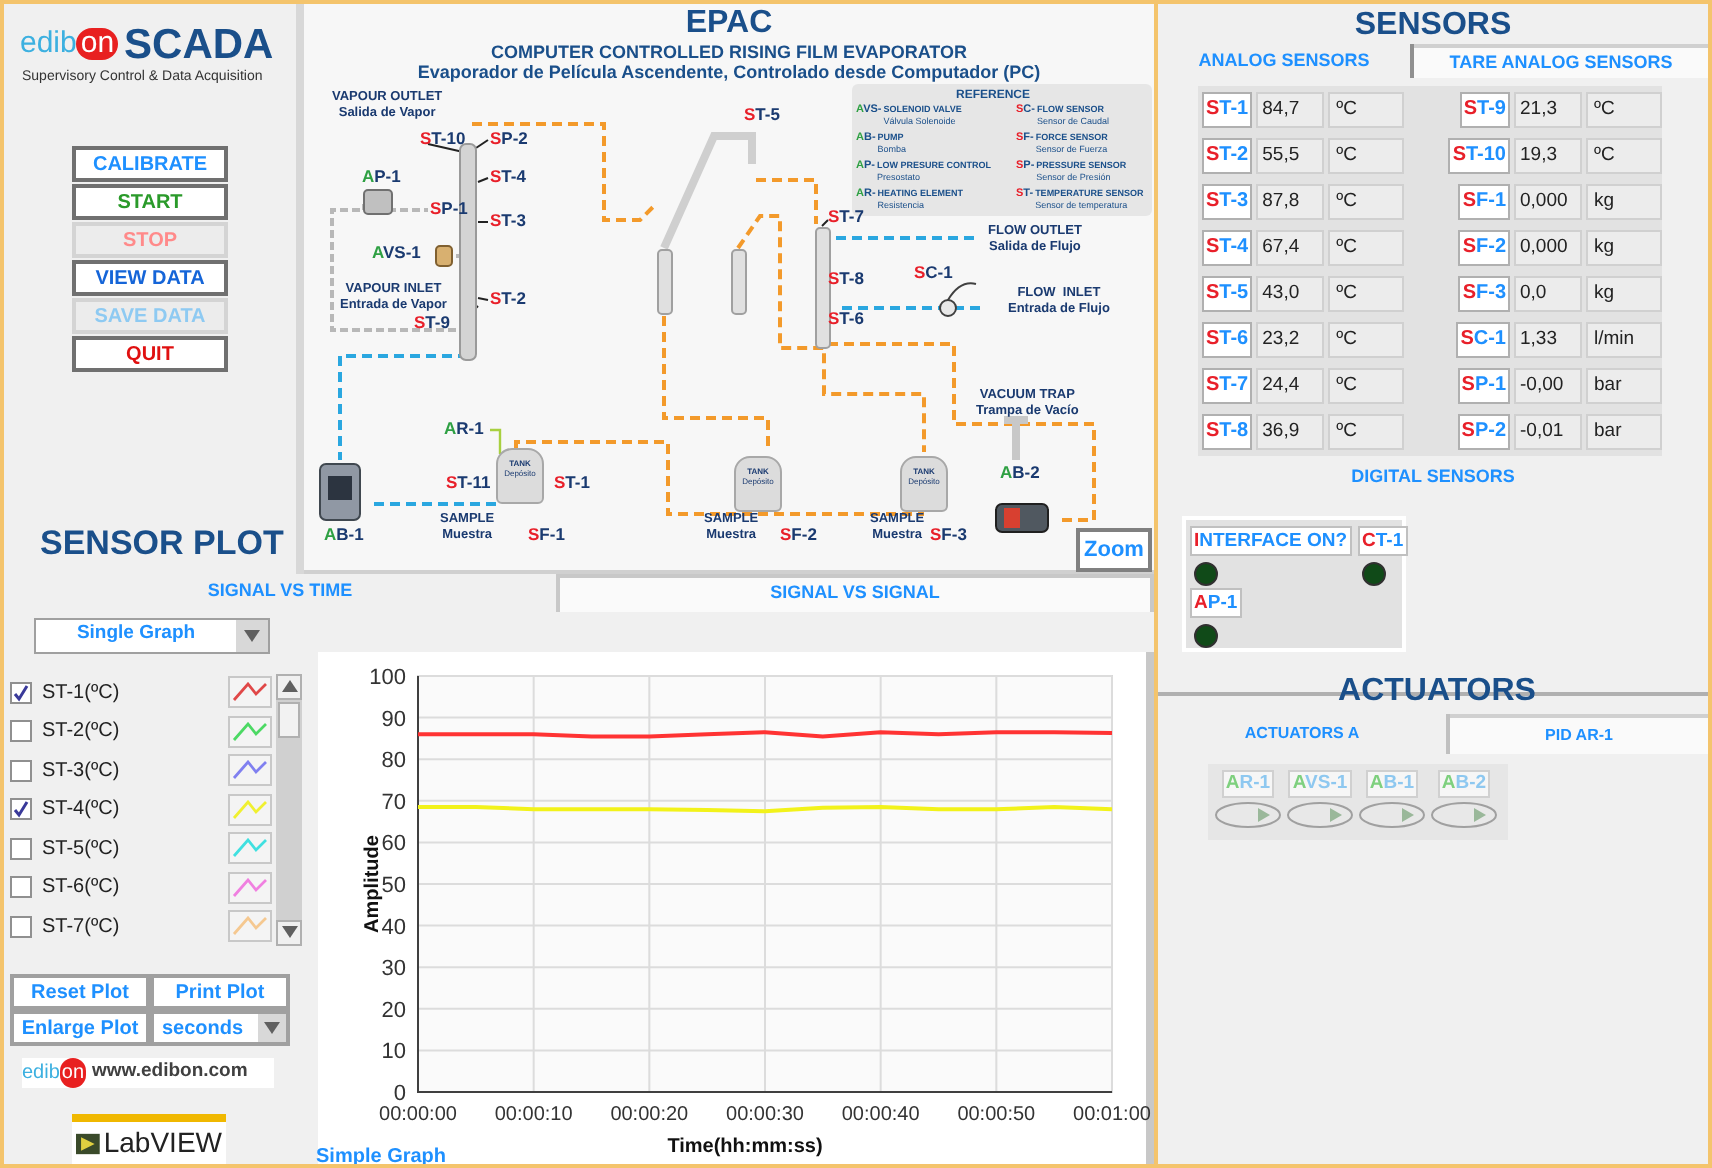 Image resolution: width=1712 pixels, height=1168 pixels. What do you see at coordinates (729, 24) in the screenshot?
I see `diagram-title: EPAC` at bounding box center [729, 24].